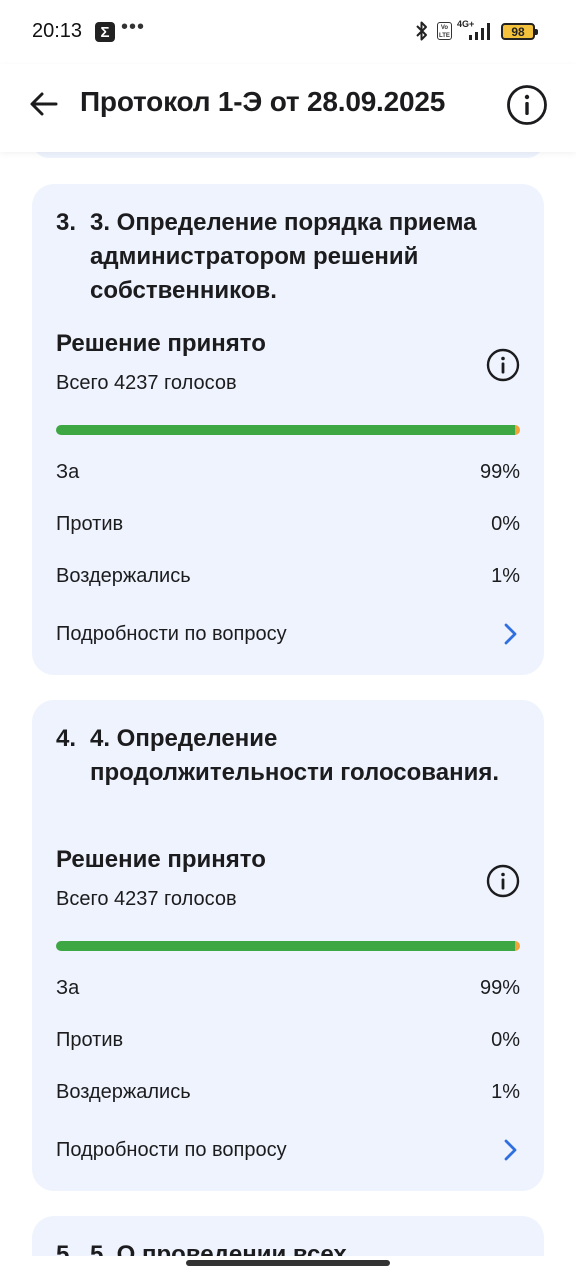  I want to click on volte-icon: Vo LTE, so click(444, 31).